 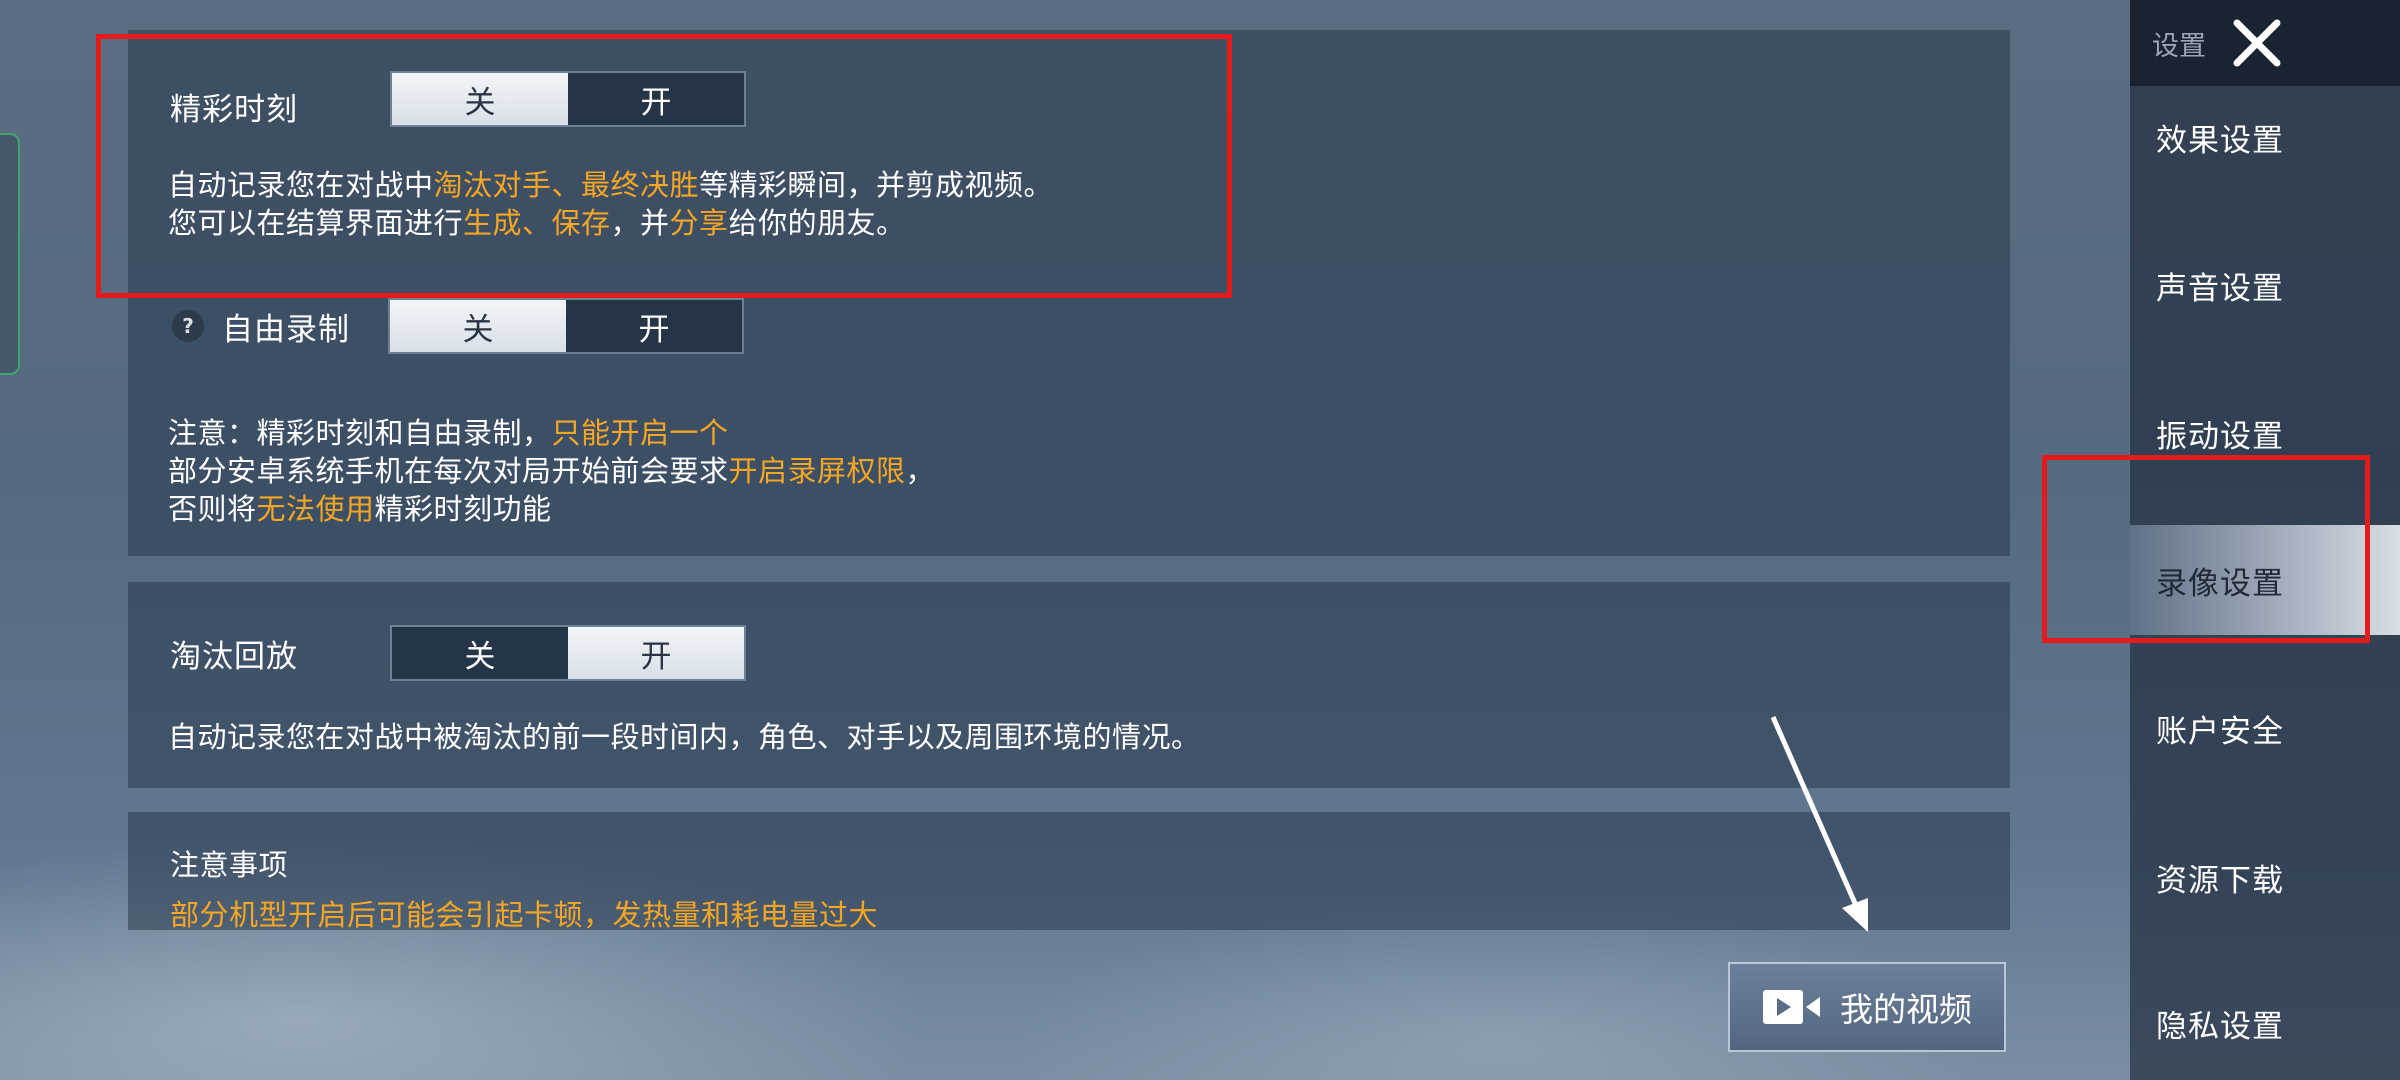 I want to click on note-line2: 部分安卓系统手机在每次对局开始前会要求开启录屏权限，, so click(x=552, y=471).